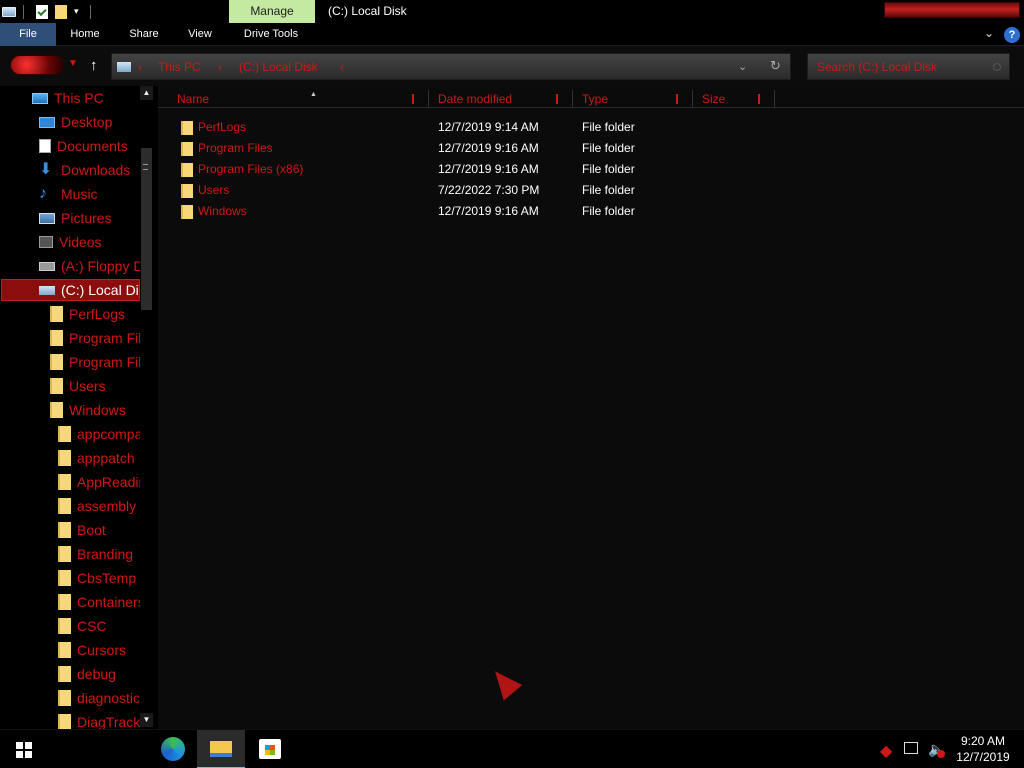 This screenshot has height=768, width=1024. I want to click on address-dropdown-chevron-icon: ⌄, so click(742, 66).